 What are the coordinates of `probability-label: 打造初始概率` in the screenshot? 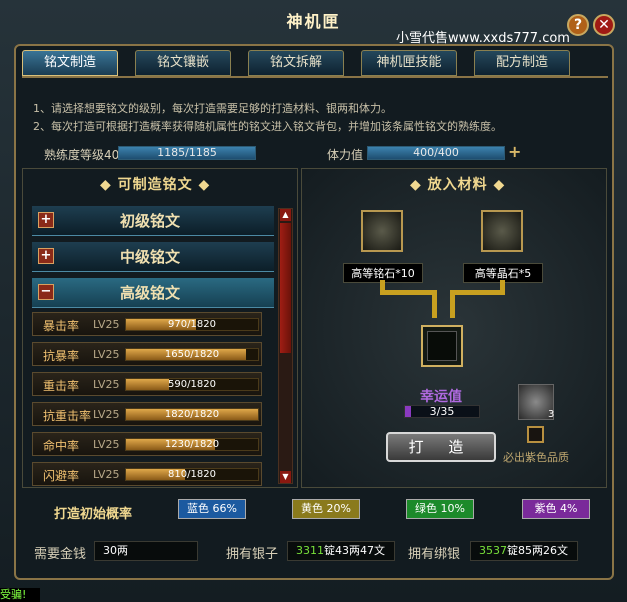 It's located at (93, 514).